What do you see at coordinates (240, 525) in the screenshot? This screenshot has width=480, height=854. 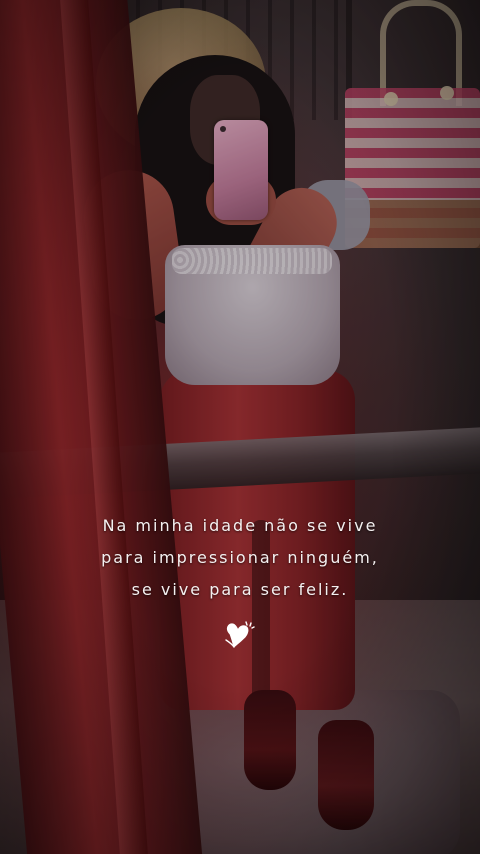 I see `caption-line: Na minha idade não se vive` at bounding box center [240, 525].